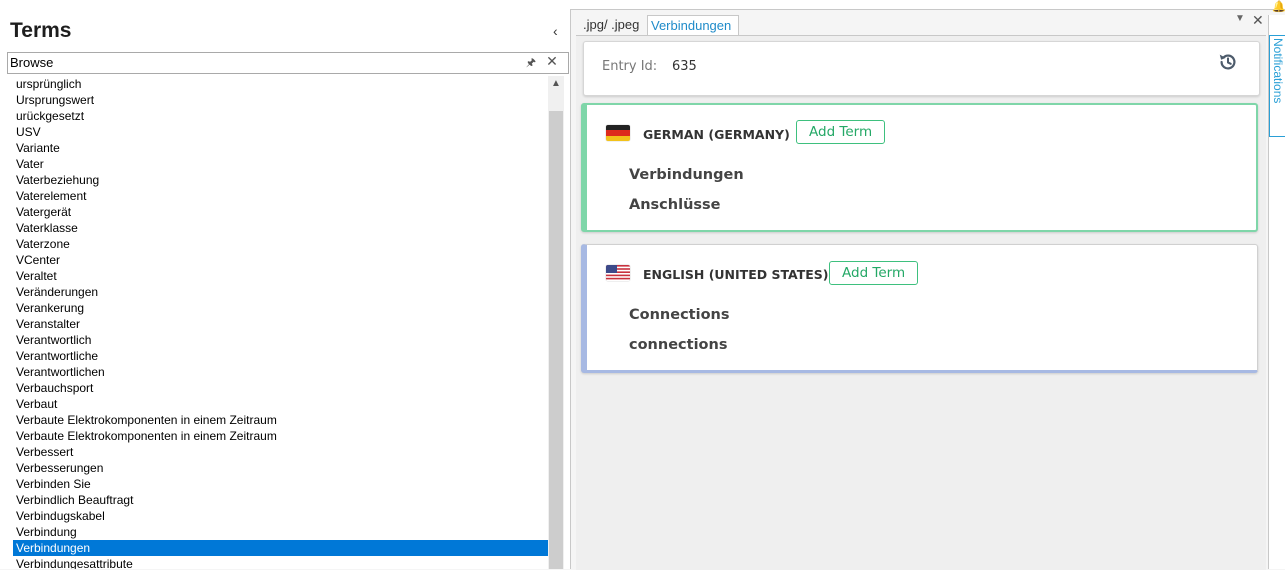  Describe the element at coordinates (280, 404) in the screenshot. I see `term-list-item: Verbaut` at that location.